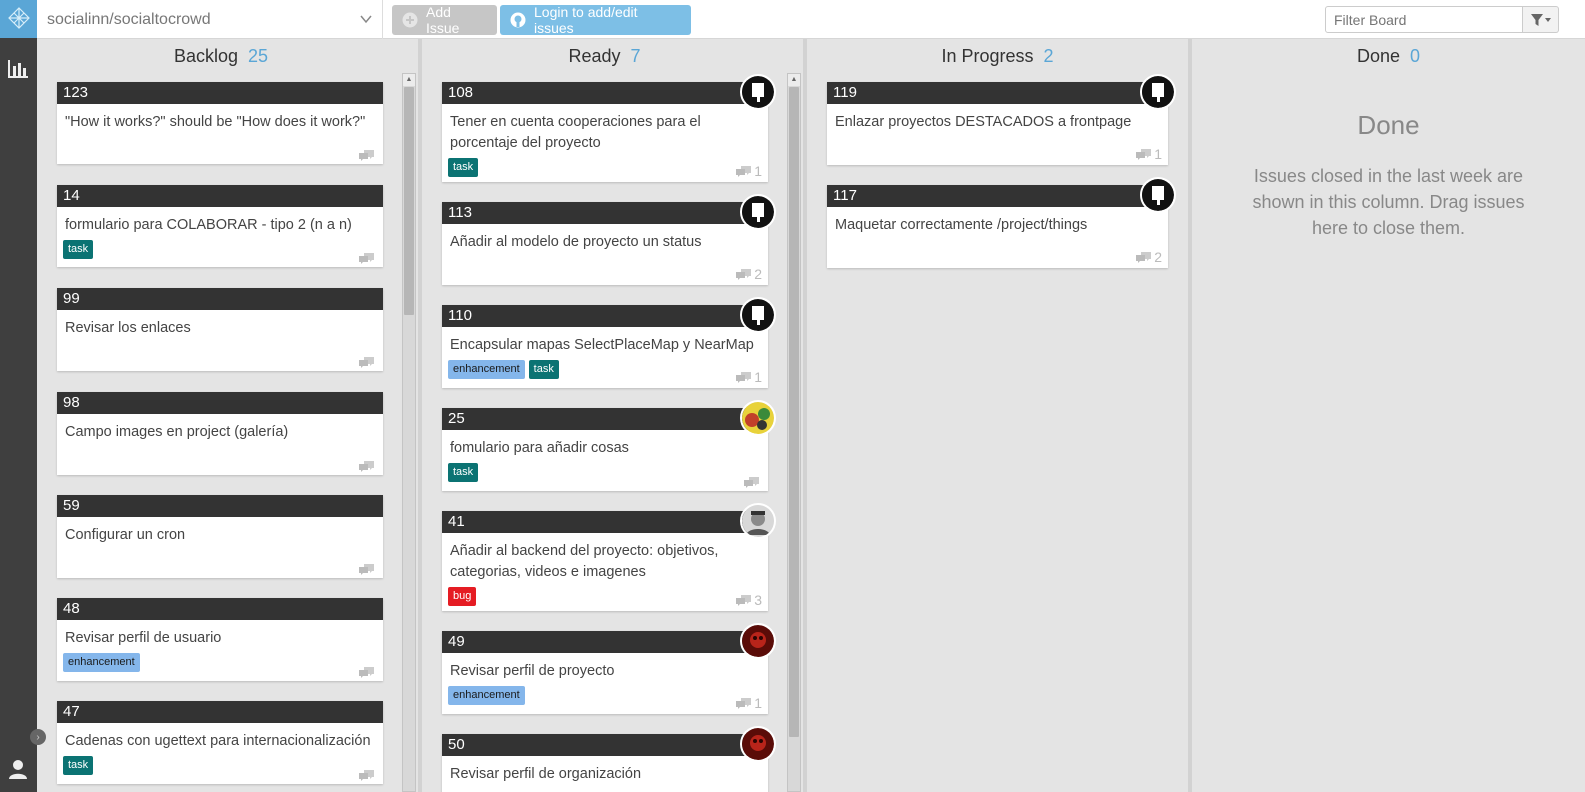 The width and height of the screenshot is (1585, 792). I want to click on issue-card: 59 Configurar un cron, so click(220, 536).